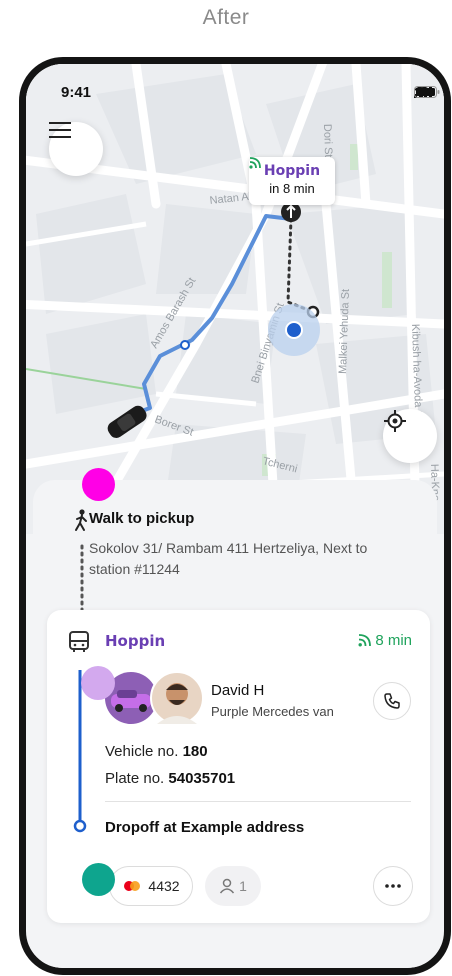  What do you see at coordinates (410, 436) in the screenshot?
I see `locate-button` at bounding box center [410, 436].